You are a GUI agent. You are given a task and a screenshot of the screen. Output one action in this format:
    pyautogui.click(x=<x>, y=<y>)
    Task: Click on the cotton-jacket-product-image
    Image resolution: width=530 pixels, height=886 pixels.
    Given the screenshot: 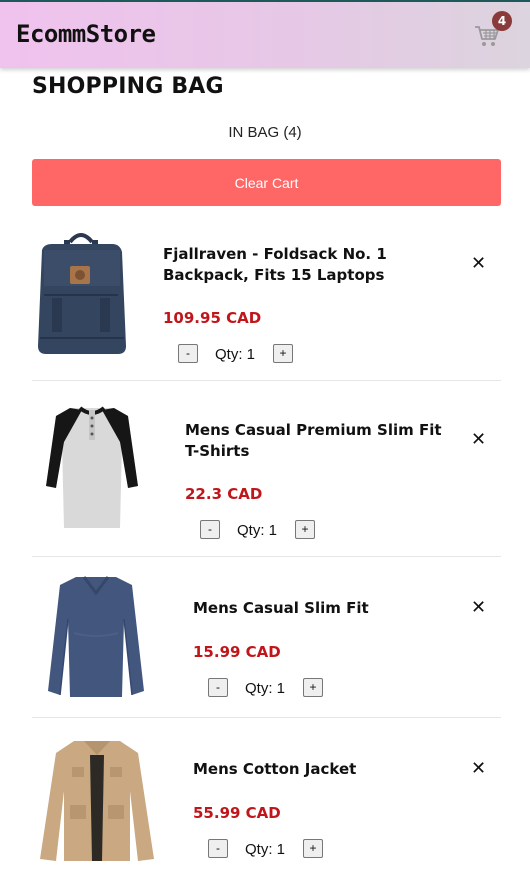 What is the action you would take?
    pyautogui.click(x=97, y=801)
    